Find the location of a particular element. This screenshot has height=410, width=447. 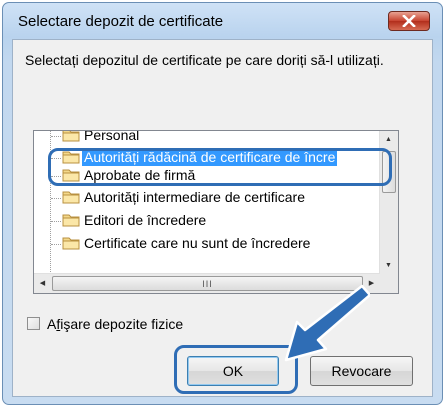

title-bar: Selectare depozit de certificate is located at coordinates (222, 21).